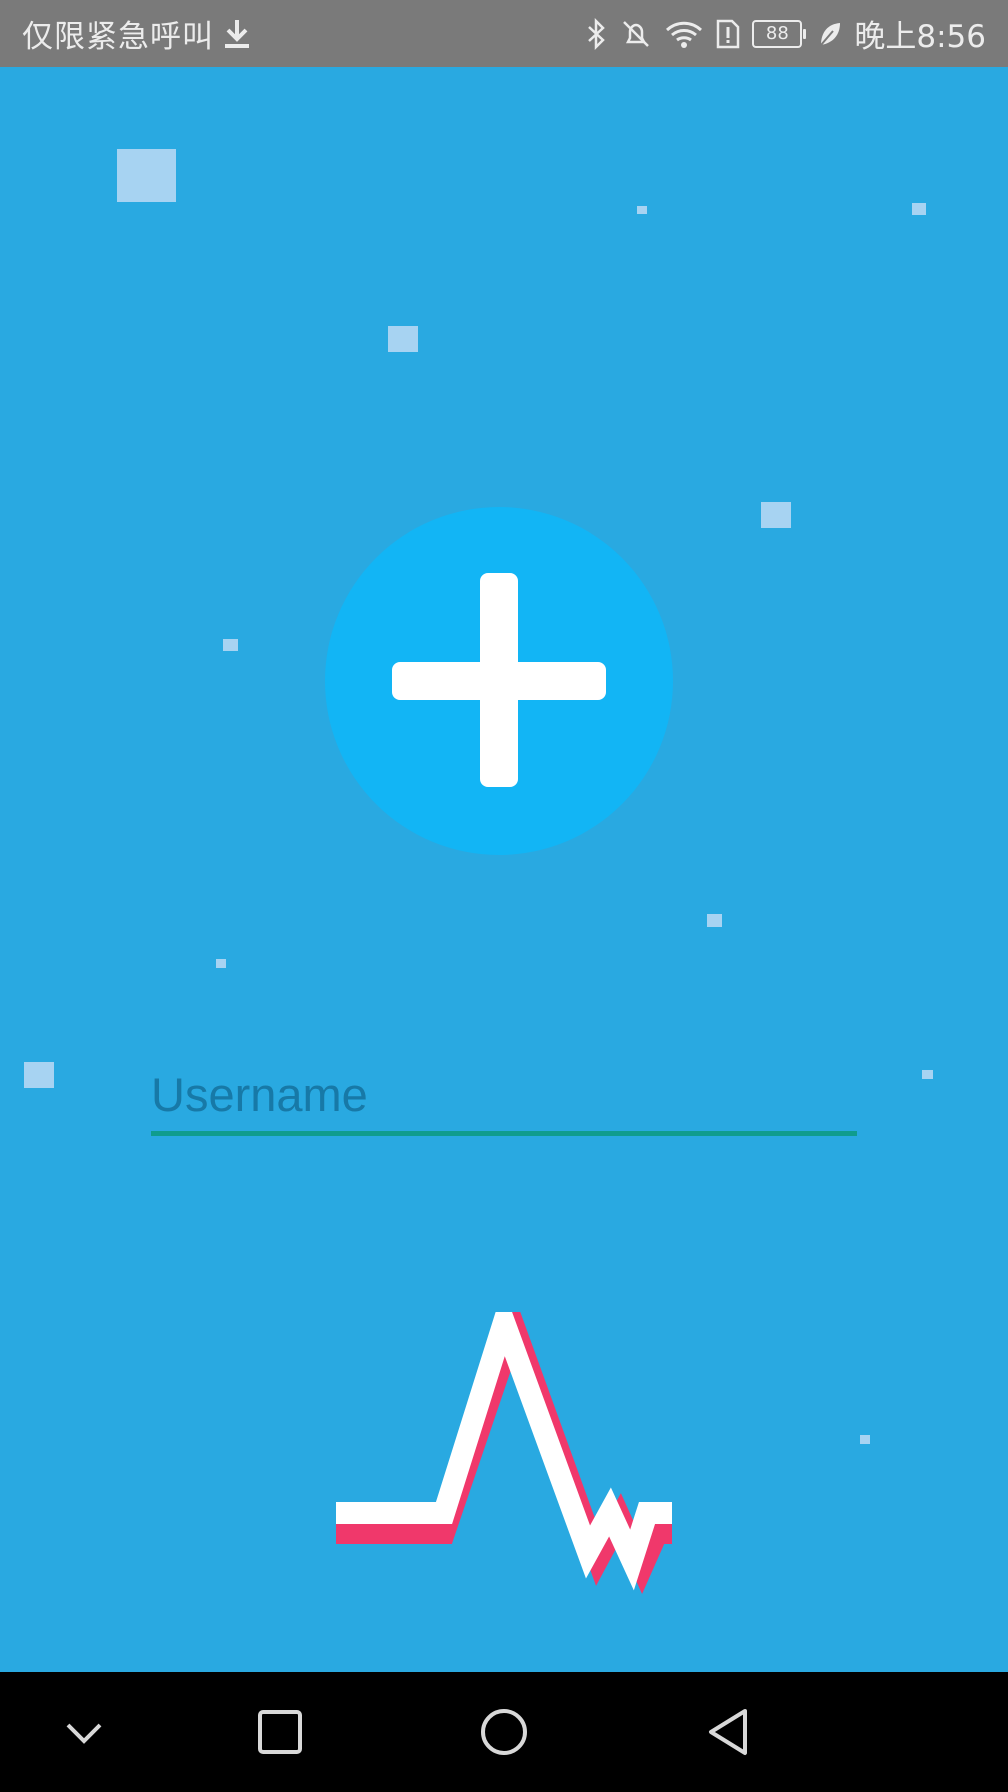  I want to click on mute-icon, so click(636, 34).